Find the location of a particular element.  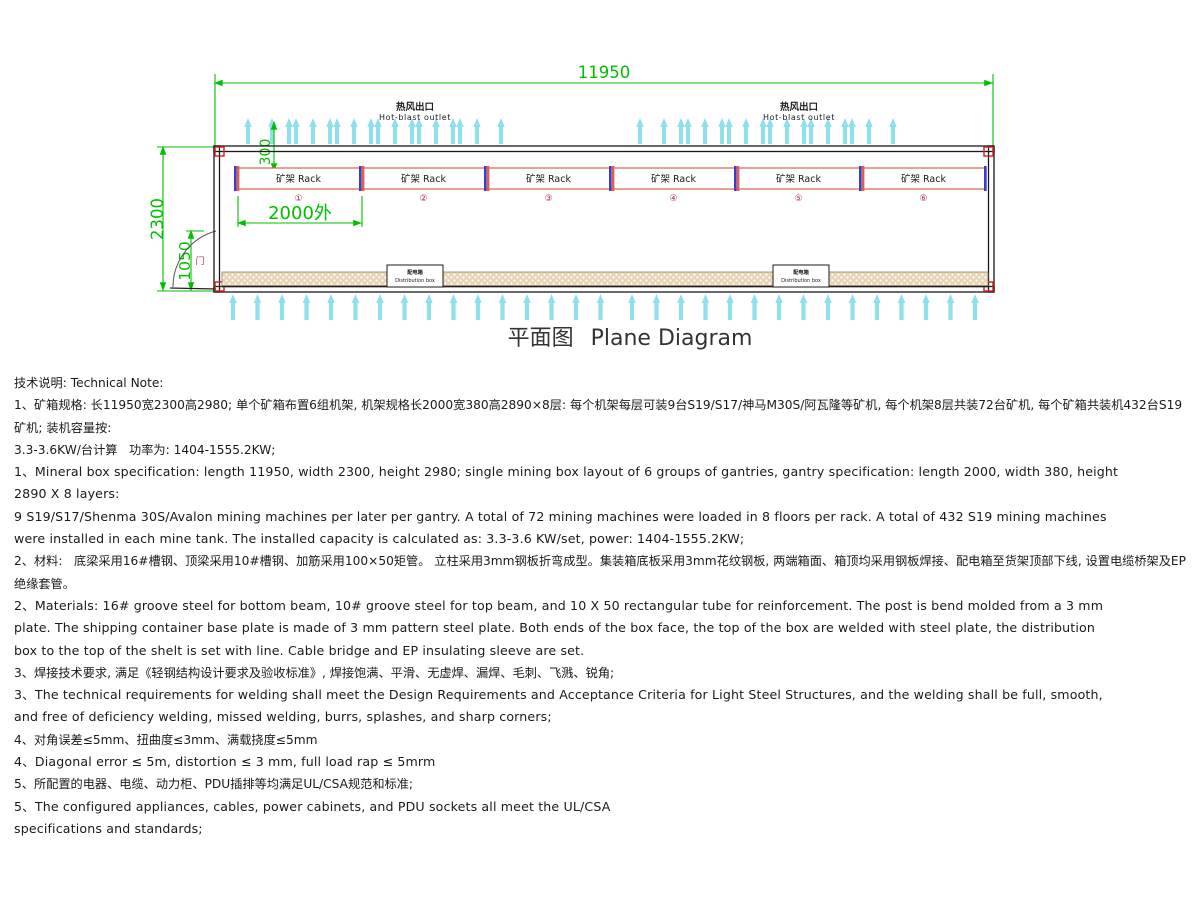

technical-note-line: 4、对角误差≤5mm、扭曲度≤3mm、满载挠度≤5mm is located at coordinates (166, 739).